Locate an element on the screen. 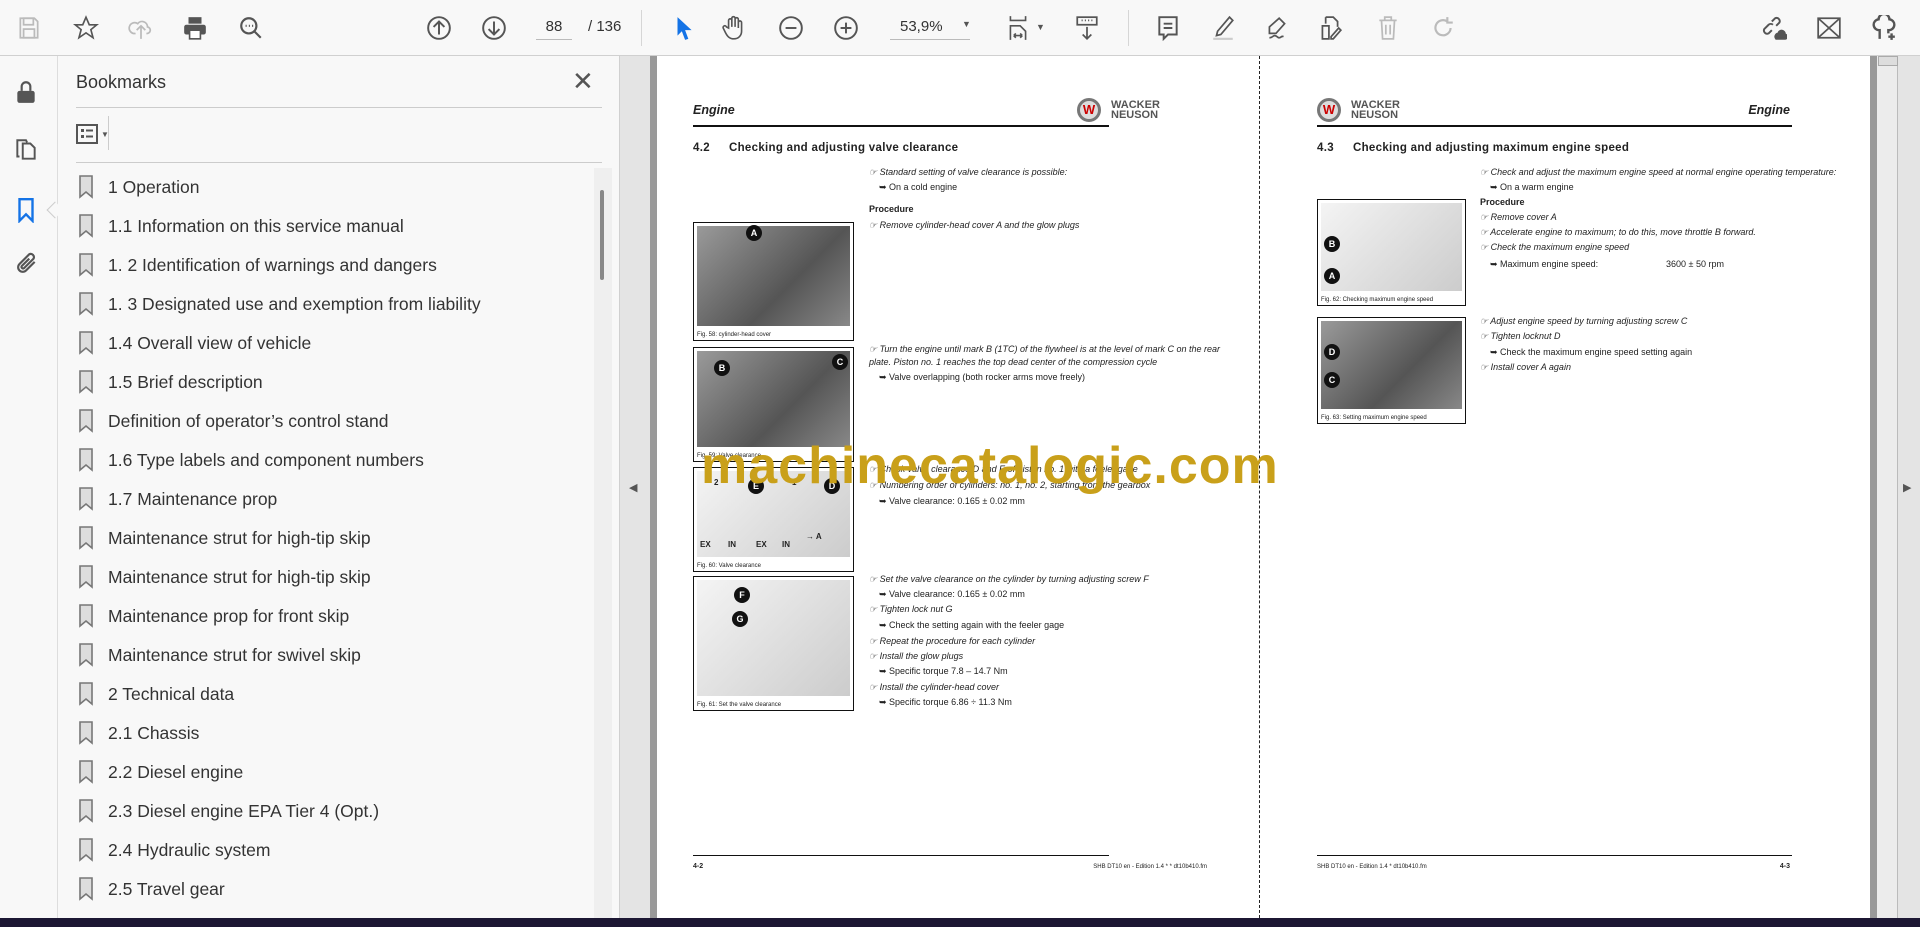 Image resolution: width=1920 pixels, height=927 pixels. bookmark-options-button: ▼ is located at coordinates (98, 134).